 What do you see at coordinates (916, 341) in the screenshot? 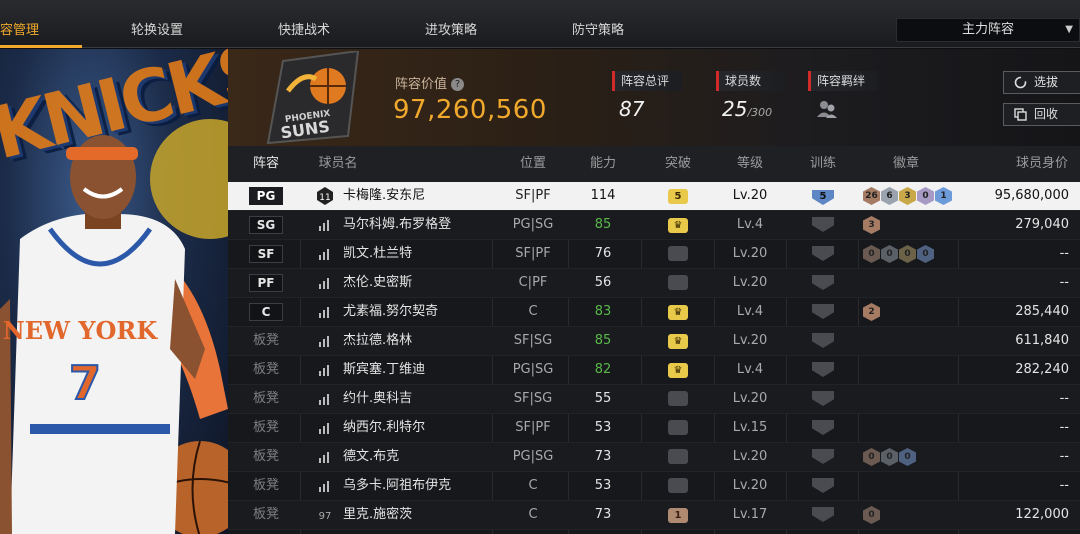
I see `badge-list` at bounding box center [916, 341].